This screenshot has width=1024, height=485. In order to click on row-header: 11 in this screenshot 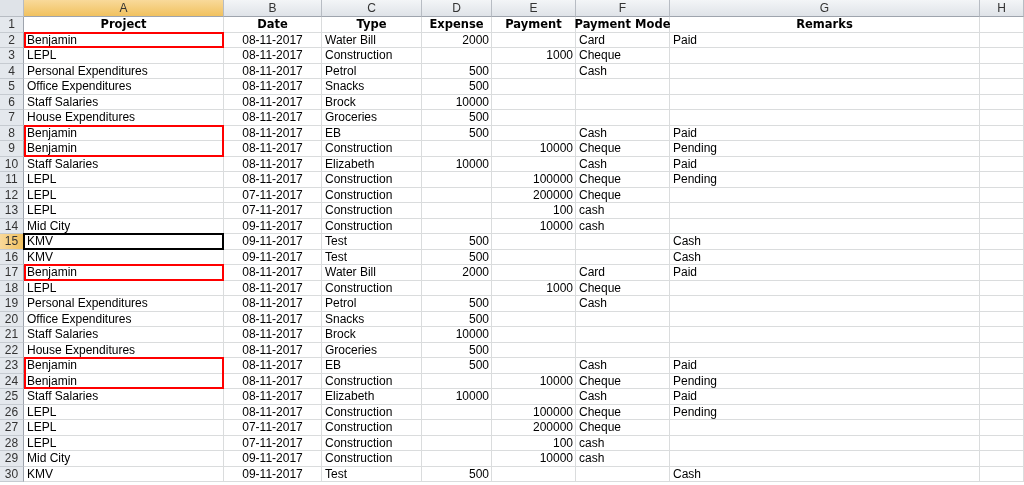, I will do `click(12, 180)`.